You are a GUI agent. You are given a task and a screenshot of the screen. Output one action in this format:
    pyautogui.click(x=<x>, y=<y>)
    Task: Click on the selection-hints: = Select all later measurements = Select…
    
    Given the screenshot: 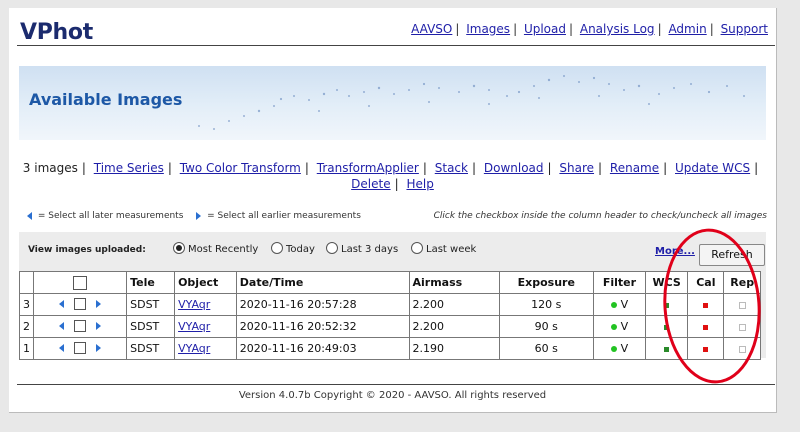 What is the action you would take?
    pyautogui.click(x=397, y=216)
    